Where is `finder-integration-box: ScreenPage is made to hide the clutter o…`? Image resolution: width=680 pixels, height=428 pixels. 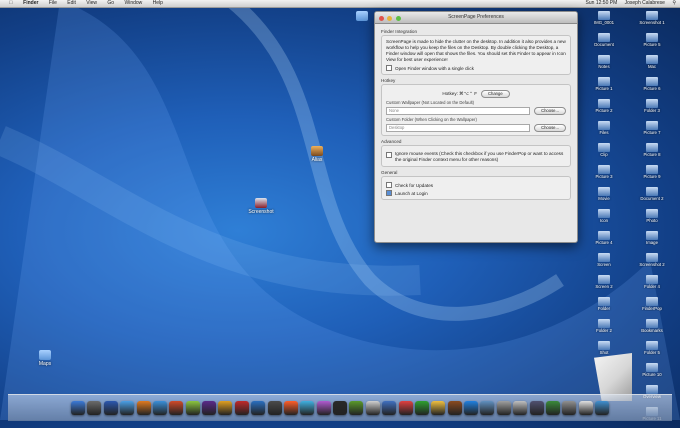 finder-integration-box: ScreenPage is made to hide the clutter o… is located at coordinates (476, 55).